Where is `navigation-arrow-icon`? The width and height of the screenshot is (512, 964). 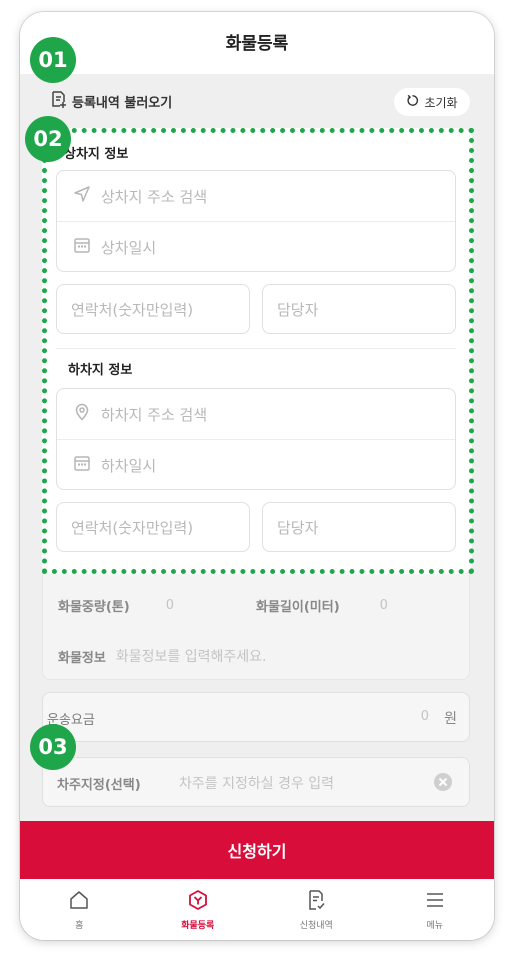
navigation-arrow-icon is located at coordinates (82, 196).